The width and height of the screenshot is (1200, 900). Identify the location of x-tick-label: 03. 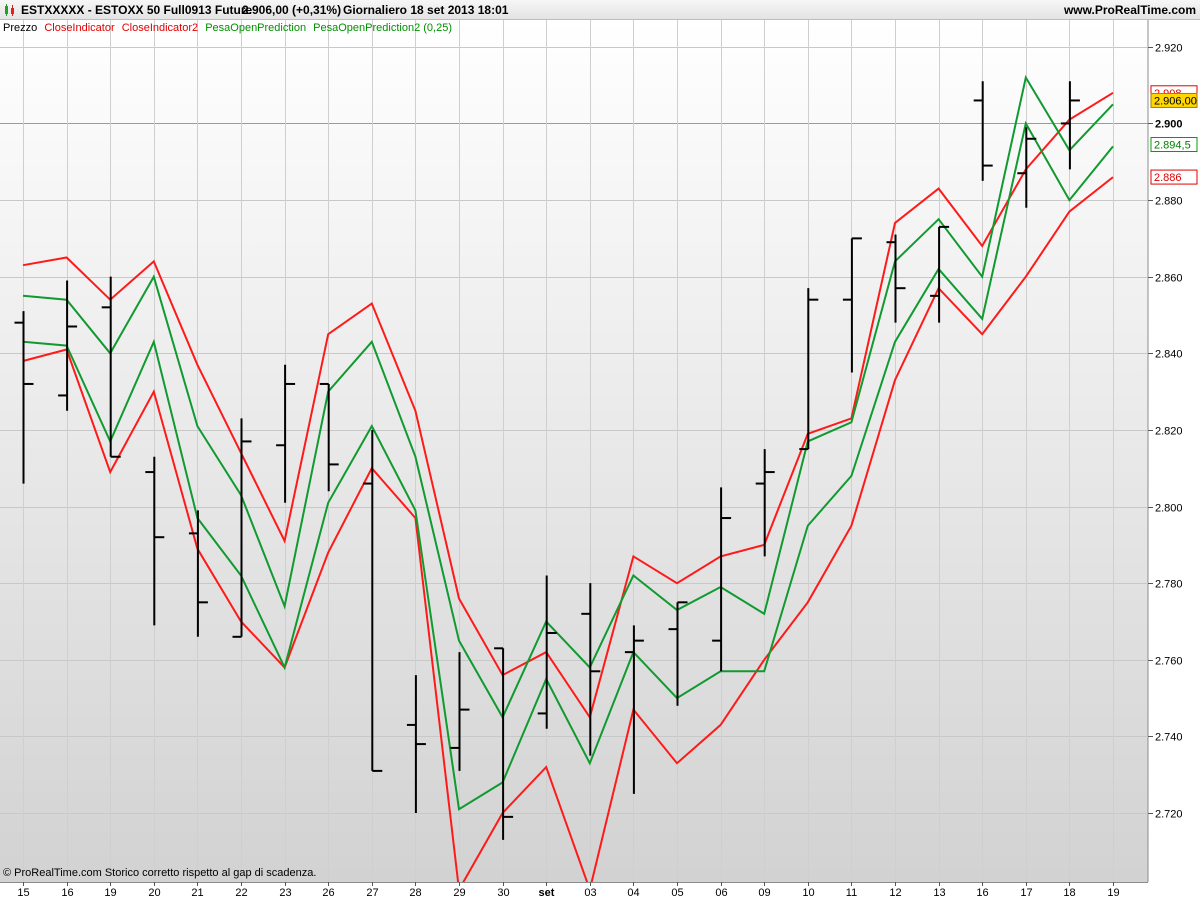
(590, 893).